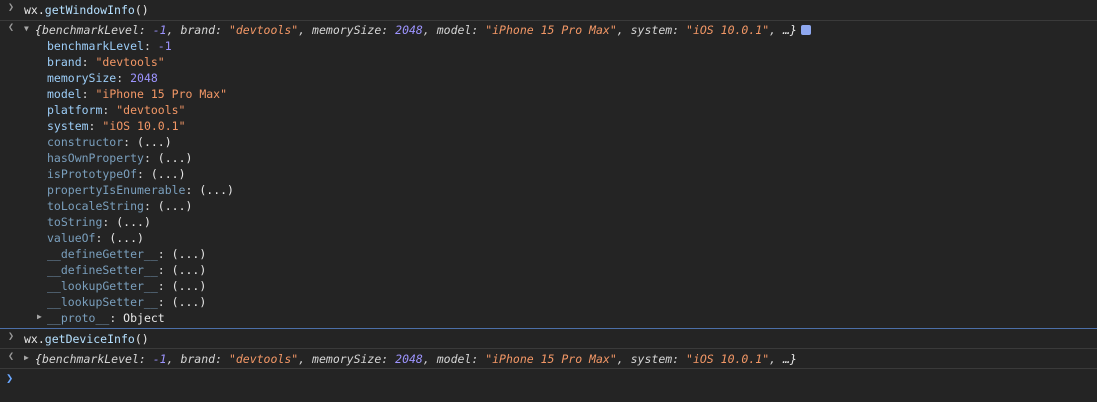  I want to click on property-row: system: "iOS 10.0.1", so click(116, 126).